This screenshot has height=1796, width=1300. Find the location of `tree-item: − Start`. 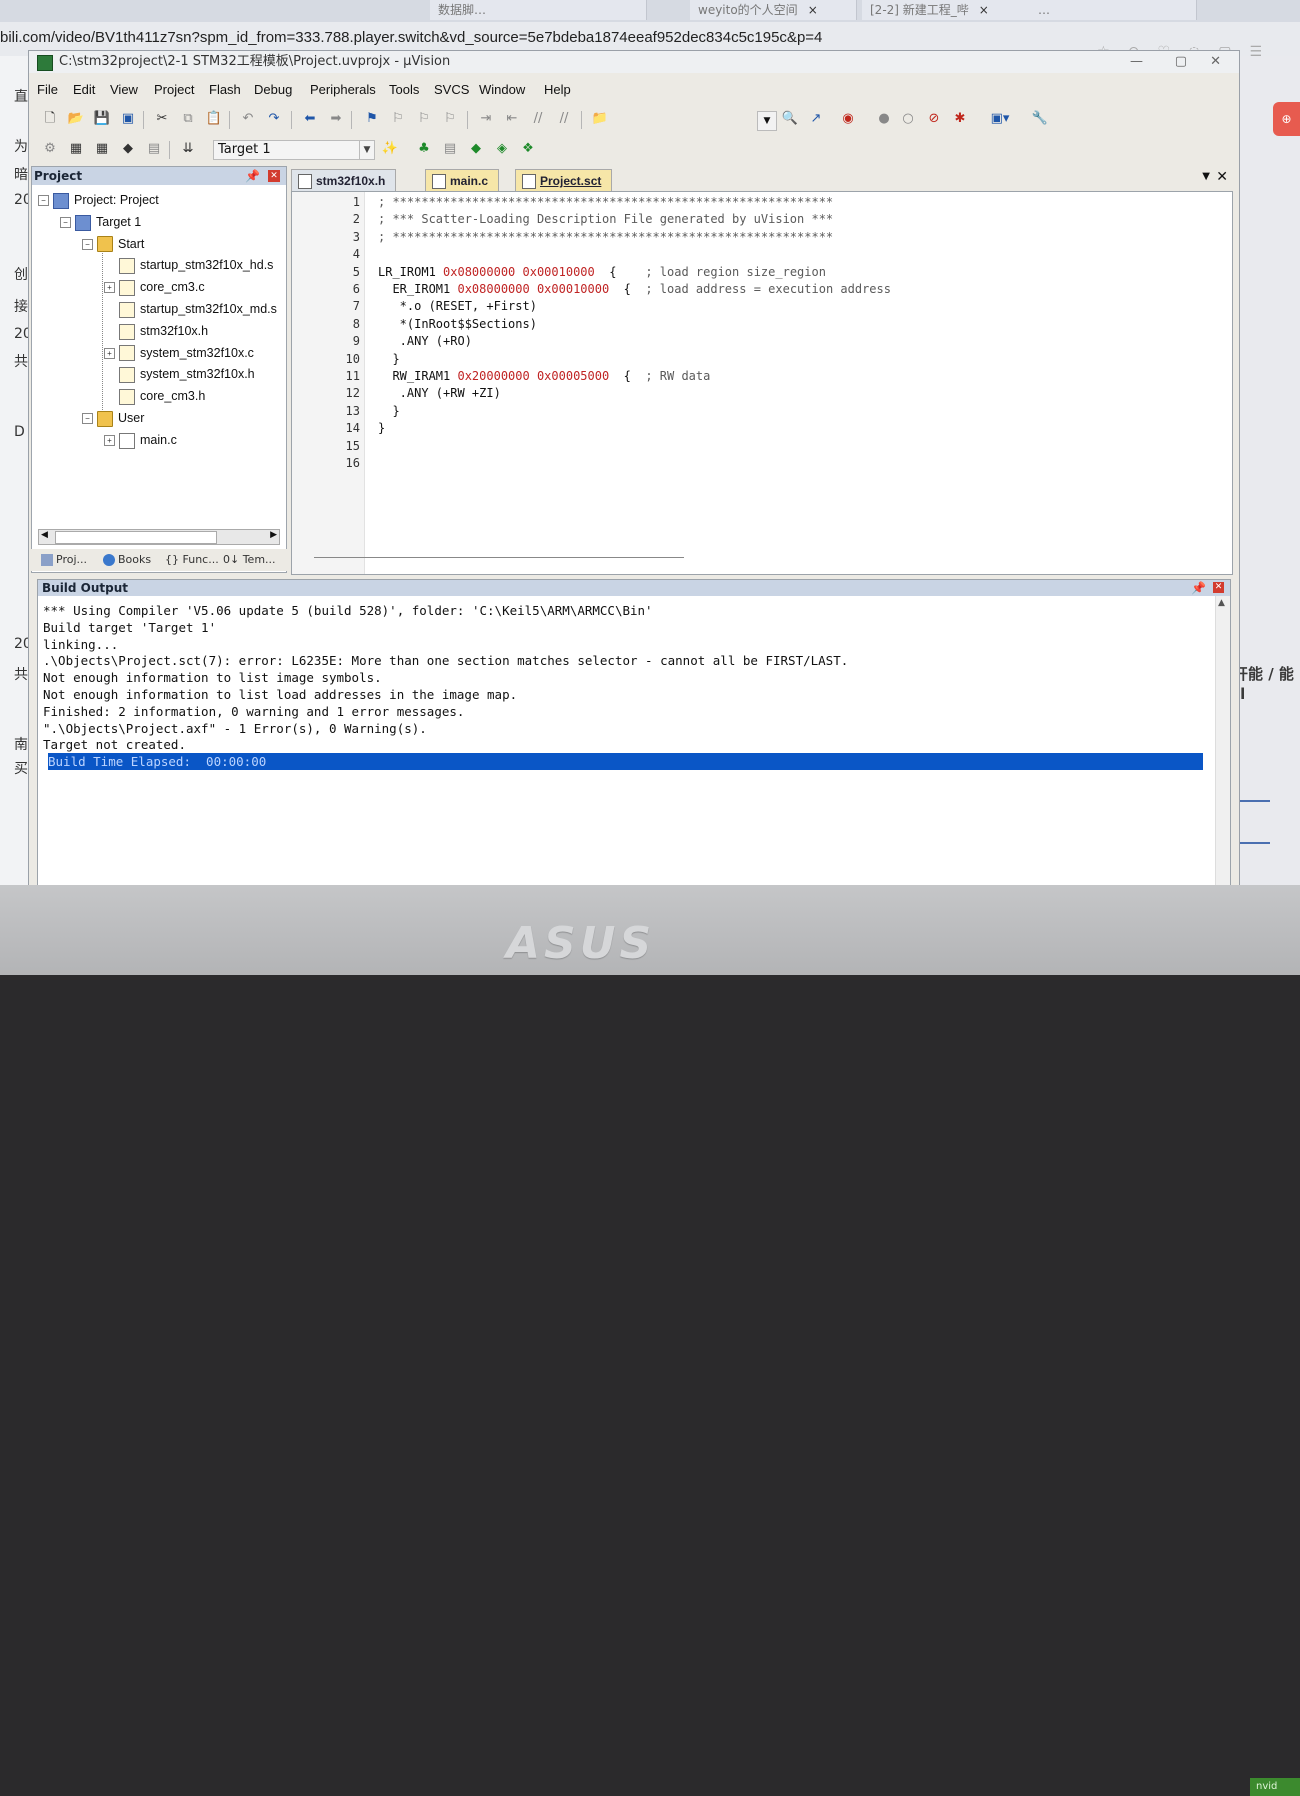

tree-item: − Start is located at coordinates (113, 244).